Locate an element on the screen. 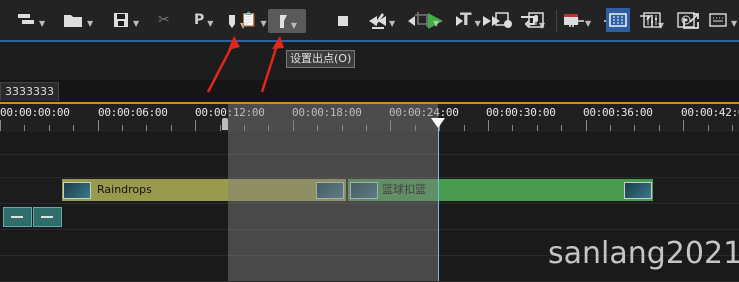 The height and width of the screenshot is (282, 739). clip-label: Raindrops is located at coordinates (124, 189).